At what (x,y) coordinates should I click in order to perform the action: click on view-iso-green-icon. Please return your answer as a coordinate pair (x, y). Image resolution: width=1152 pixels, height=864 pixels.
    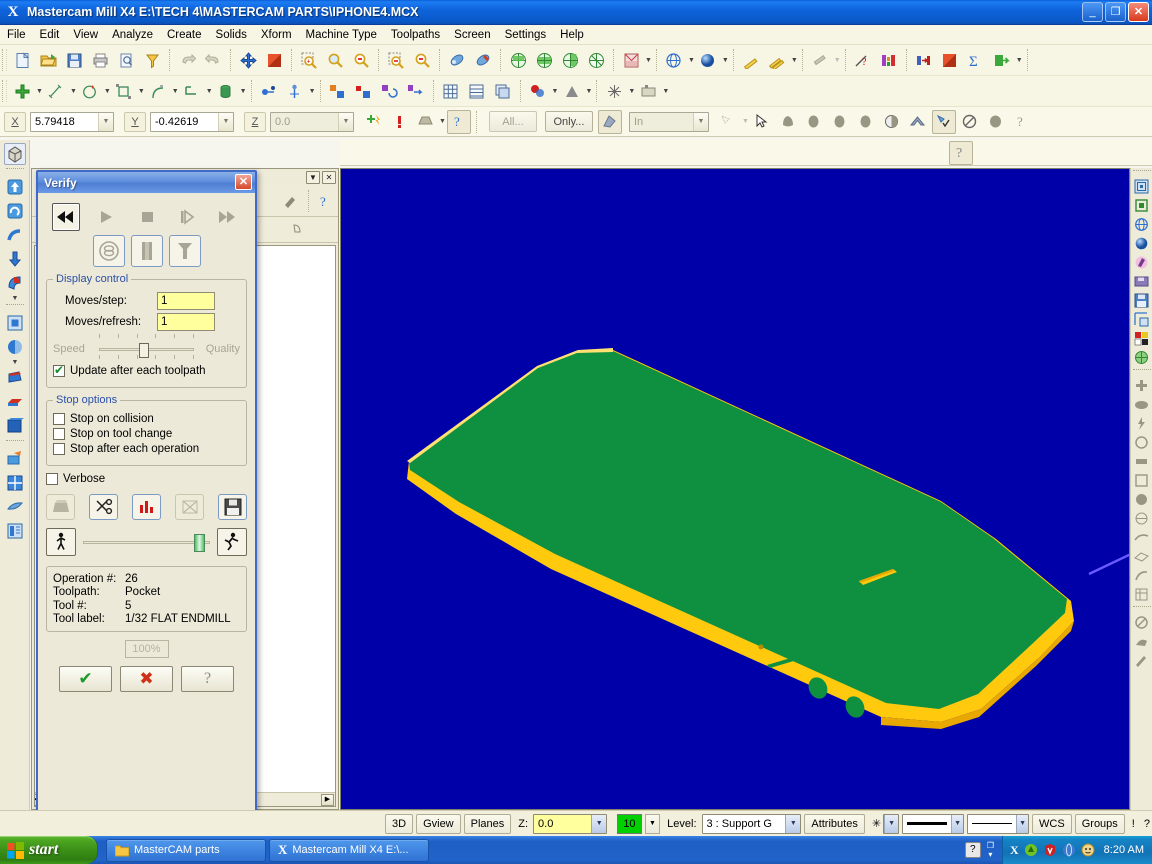
    Looking at the image, I should click on (1142, 358).